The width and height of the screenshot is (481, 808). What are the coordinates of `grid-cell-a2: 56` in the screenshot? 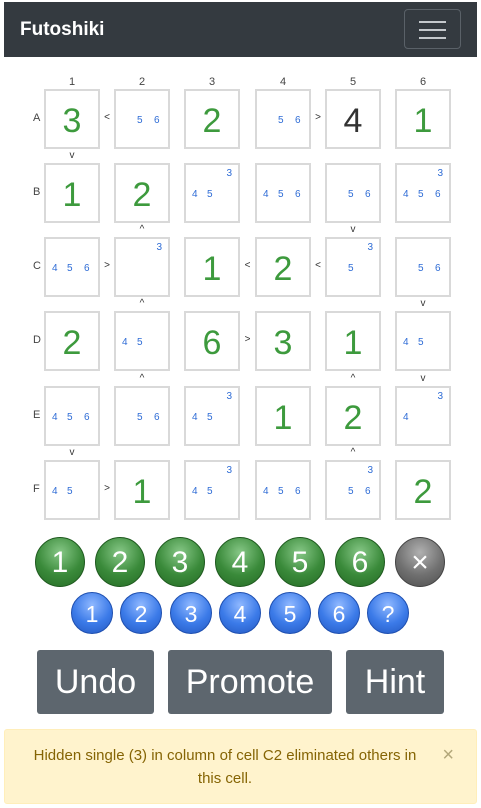 It's located at (142, 119).